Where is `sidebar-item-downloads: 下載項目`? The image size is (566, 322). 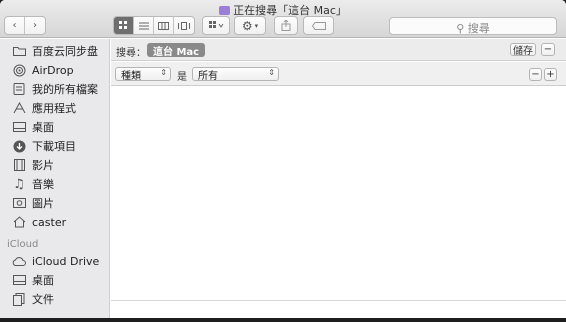 sidebar-item-downloads: 下載項目 is located at coordinates (44, 146).